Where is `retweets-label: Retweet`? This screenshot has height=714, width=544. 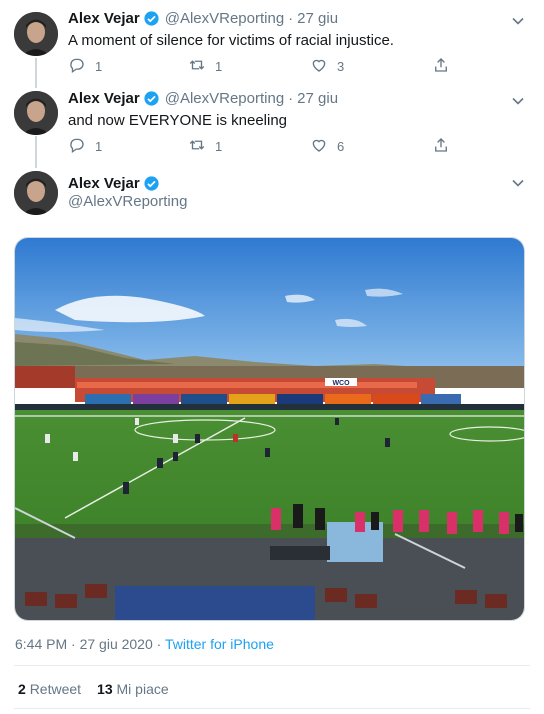 retweets-label: Retweet is located at coordinates (55, 689).